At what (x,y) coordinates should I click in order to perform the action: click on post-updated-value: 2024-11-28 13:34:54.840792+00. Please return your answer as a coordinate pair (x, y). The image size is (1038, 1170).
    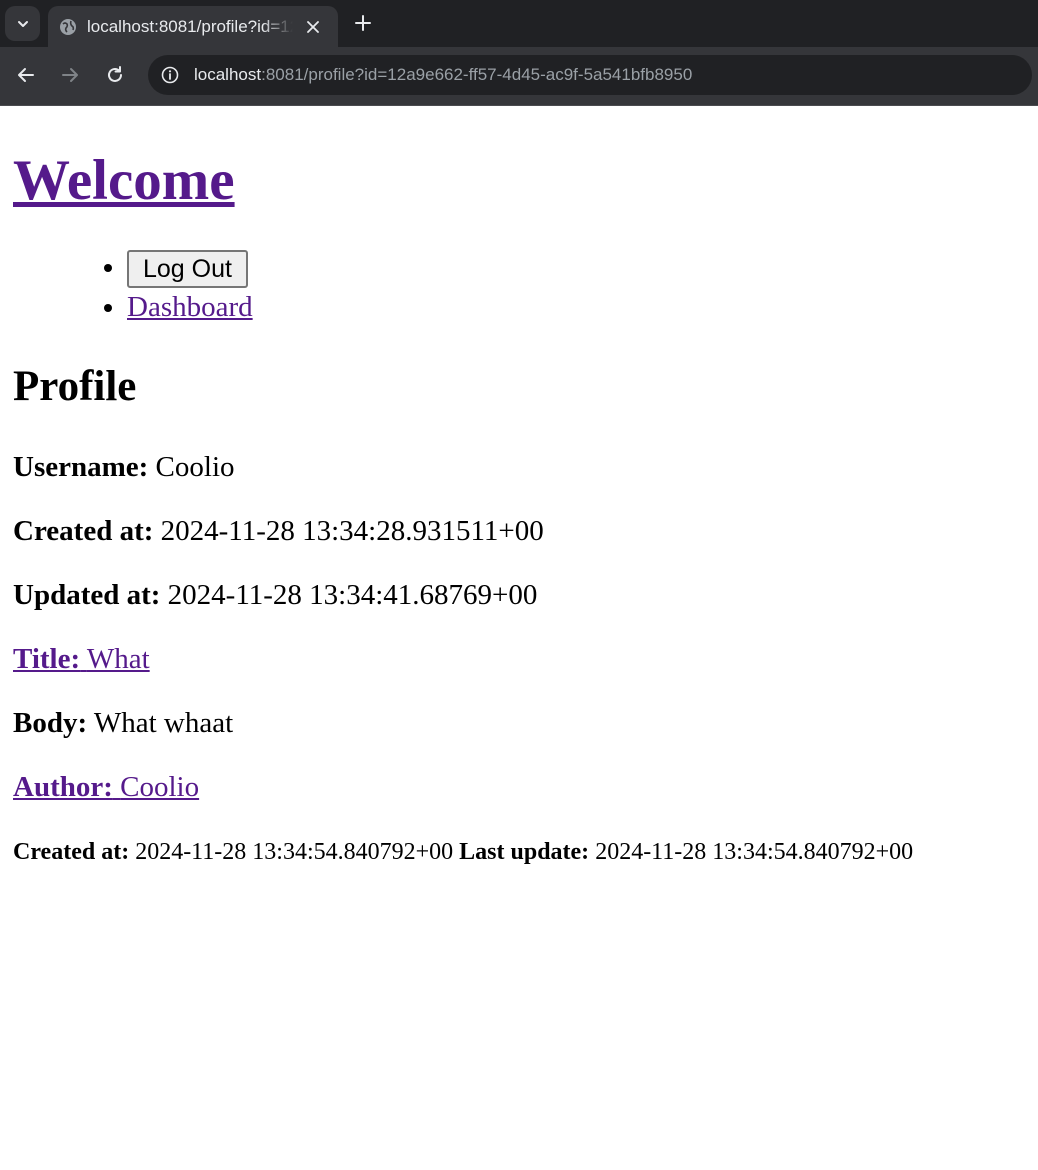
    Looking at the image, I should click on (754, 852).